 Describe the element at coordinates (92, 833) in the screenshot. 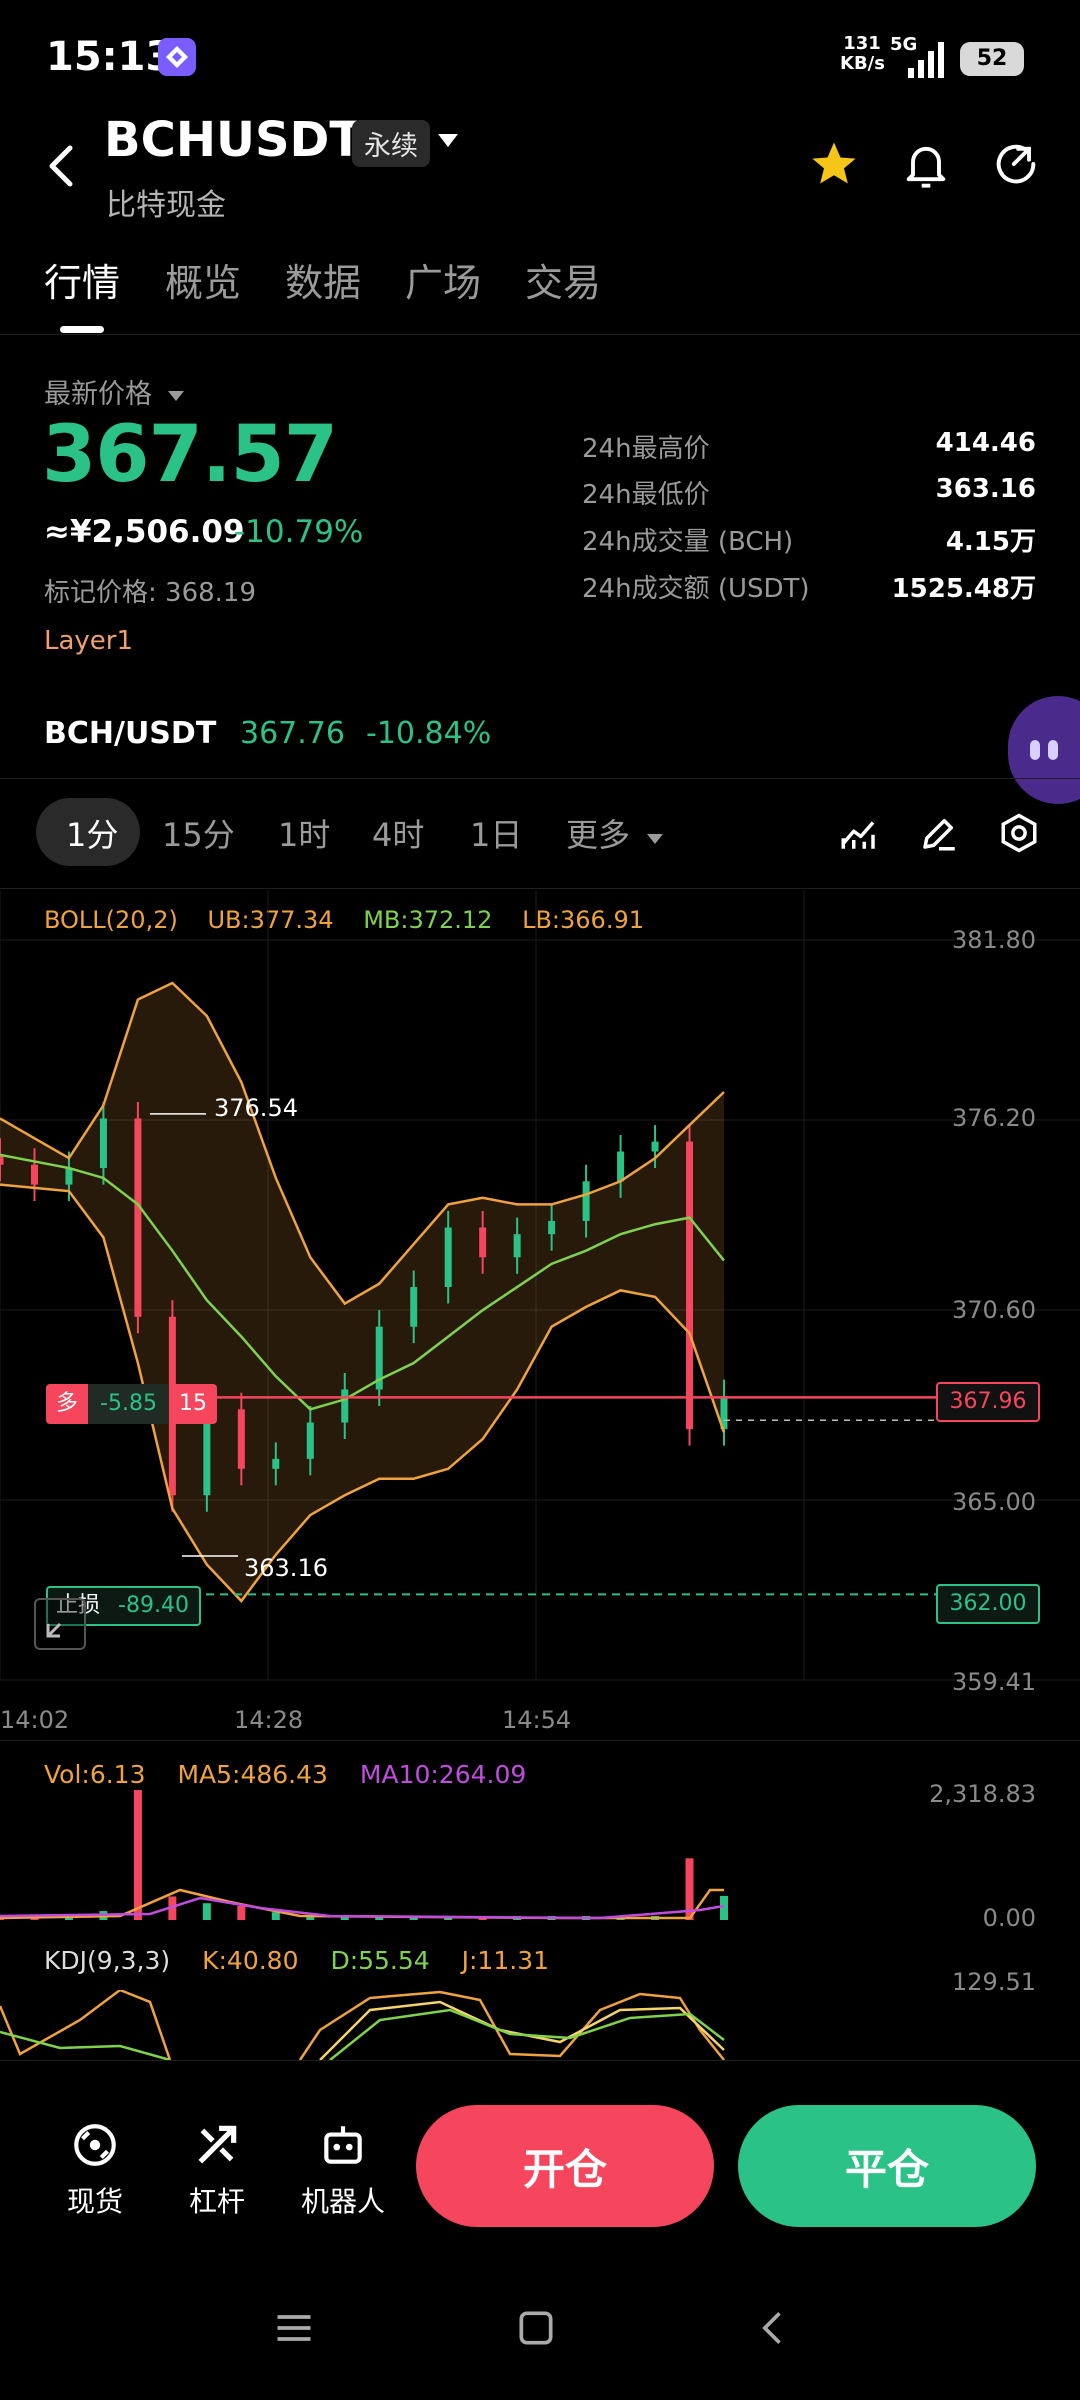

I see `timeframe-1m: 1分` at that location.